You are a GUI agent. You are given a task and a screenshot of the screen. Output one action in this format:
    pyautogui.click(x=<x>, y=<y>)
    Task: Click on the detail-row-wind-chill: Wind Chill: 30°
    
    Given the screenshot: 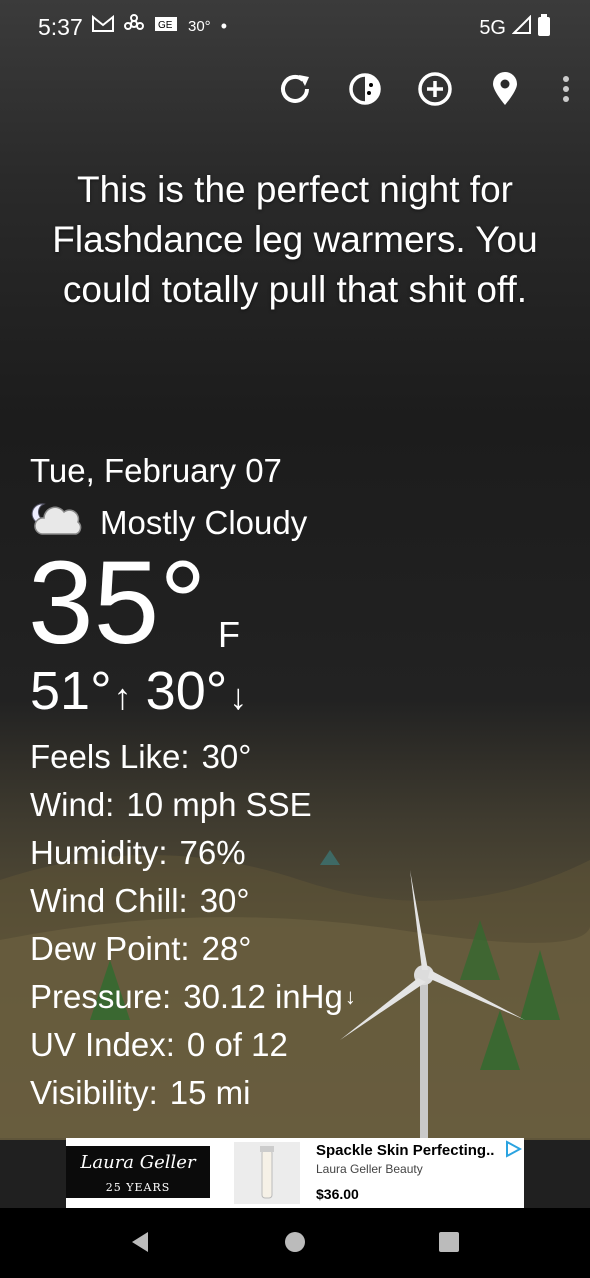 What is the action you would take?
    pyautogui.click(x=193, y=901)
    